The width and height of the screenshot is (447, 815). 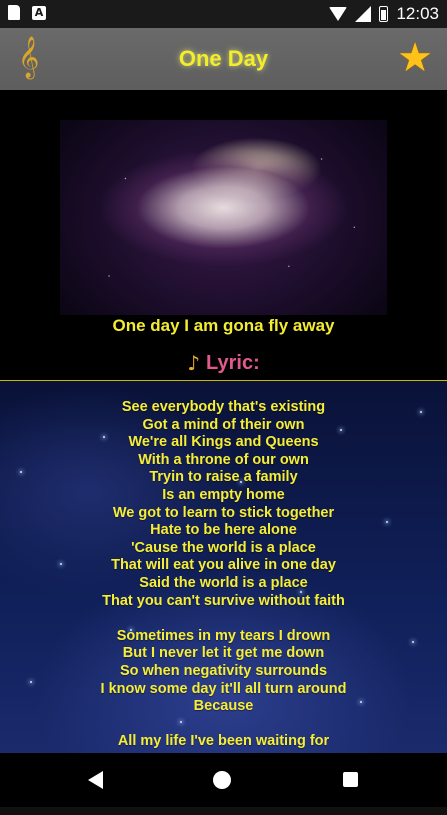 I want to click on lyric-line: 'Cause the world is a place, so click(x=223, y=547).